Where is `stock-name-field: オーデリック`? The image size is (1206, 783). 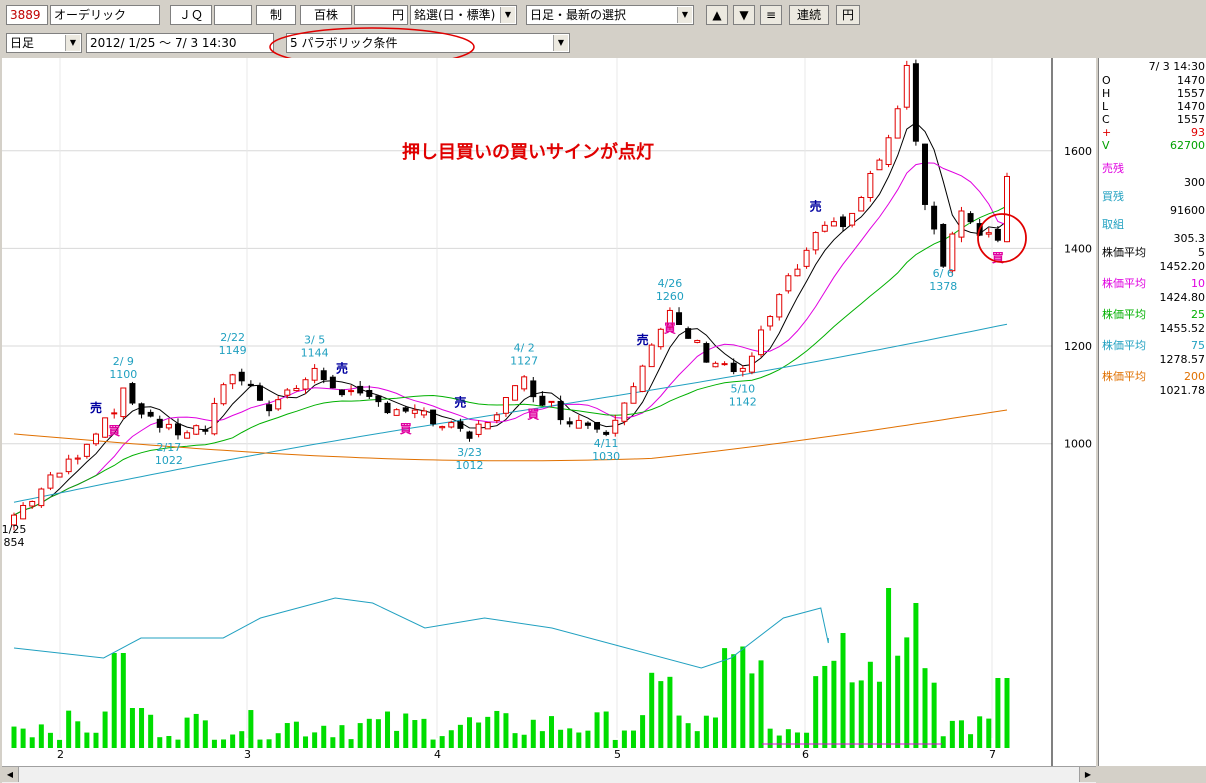 stock-name-field: オーデリック is located at coordinates (105, 15).